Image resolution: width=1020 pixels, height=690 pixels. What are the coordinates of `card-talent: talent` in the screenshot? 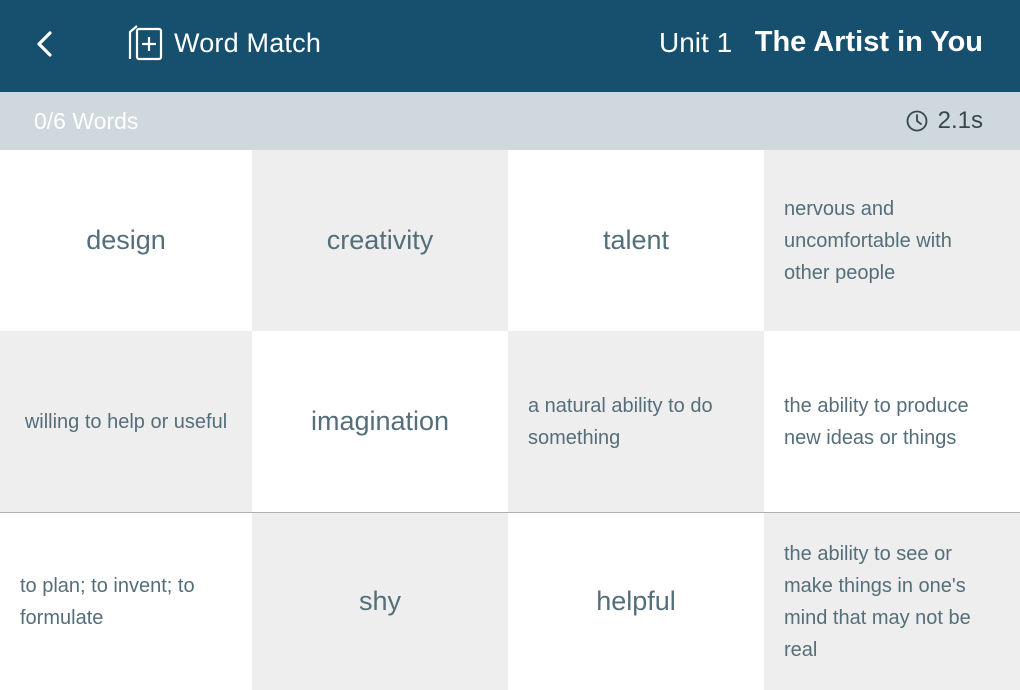 It's located at (636, 240).